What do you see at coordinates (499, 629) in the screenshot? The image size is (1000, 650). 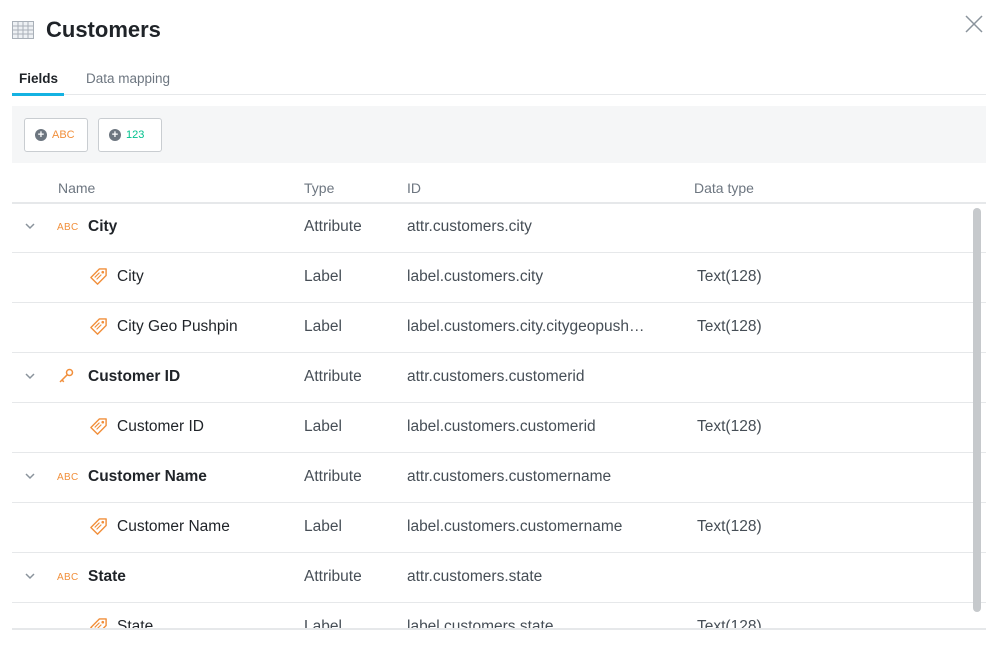 I see `table-bottom-divider` at bounding box center [499, 629].